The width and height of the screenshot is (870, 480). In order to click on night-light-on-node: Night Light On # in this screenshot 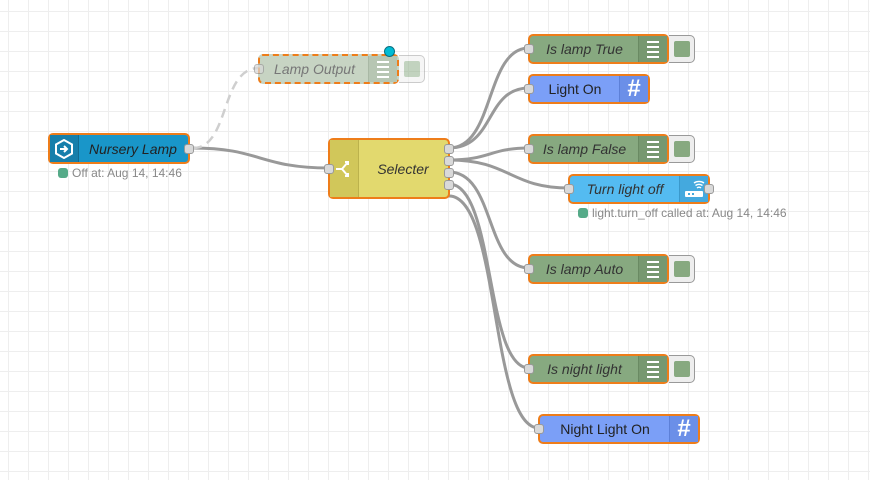, I will do `click(617, 429)`.